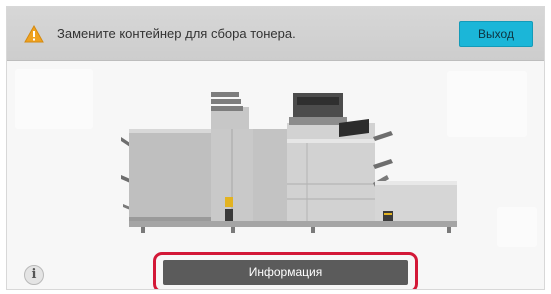 Image resolution: width=551 pixels, height=294 pixels. I want to click on warning-icon, so click(34, 34).